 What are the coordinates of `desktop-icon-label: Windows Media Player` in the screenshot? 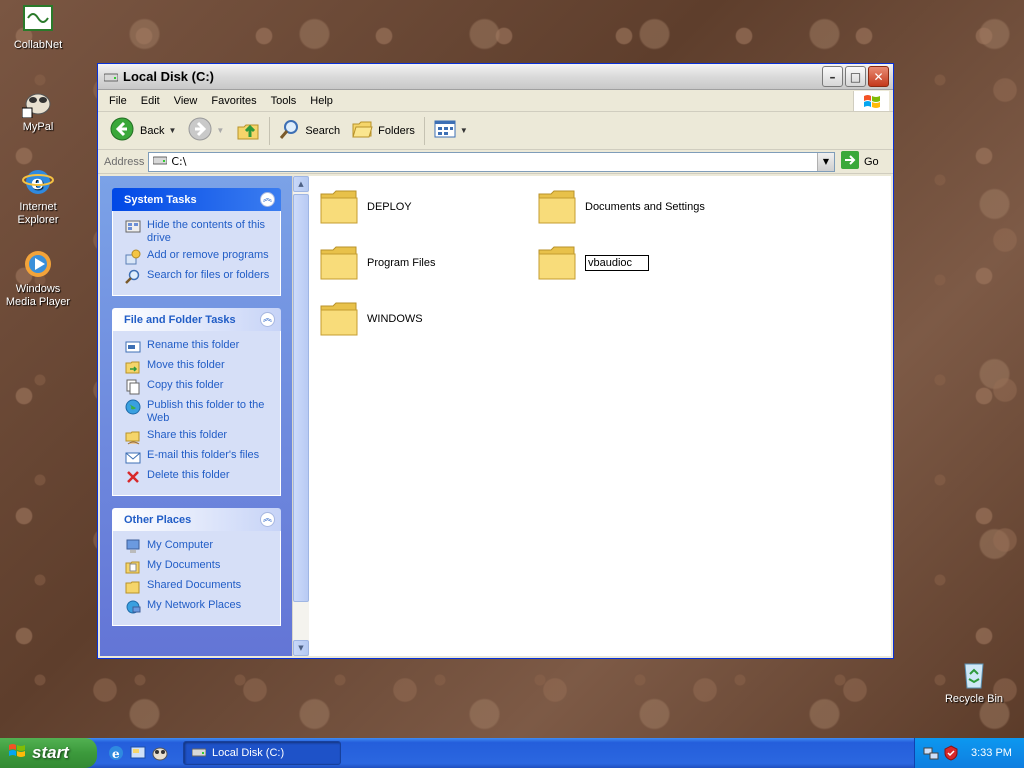 It's located at (38, 295).